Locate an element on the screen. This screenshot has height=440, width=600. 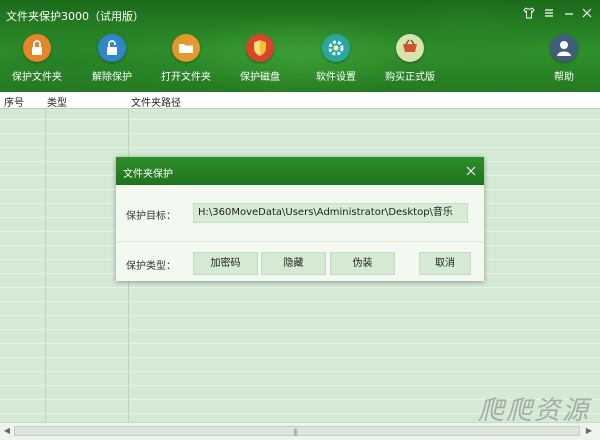
close-icon is located at coordinates (587, 13).